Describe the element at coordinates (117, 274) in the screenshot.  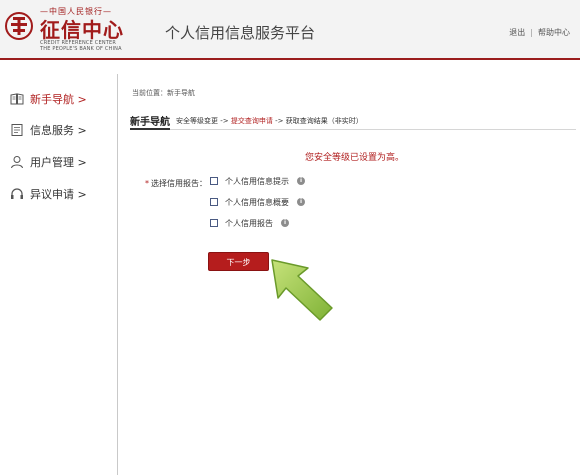
I see `sidebar-divider` at that location.